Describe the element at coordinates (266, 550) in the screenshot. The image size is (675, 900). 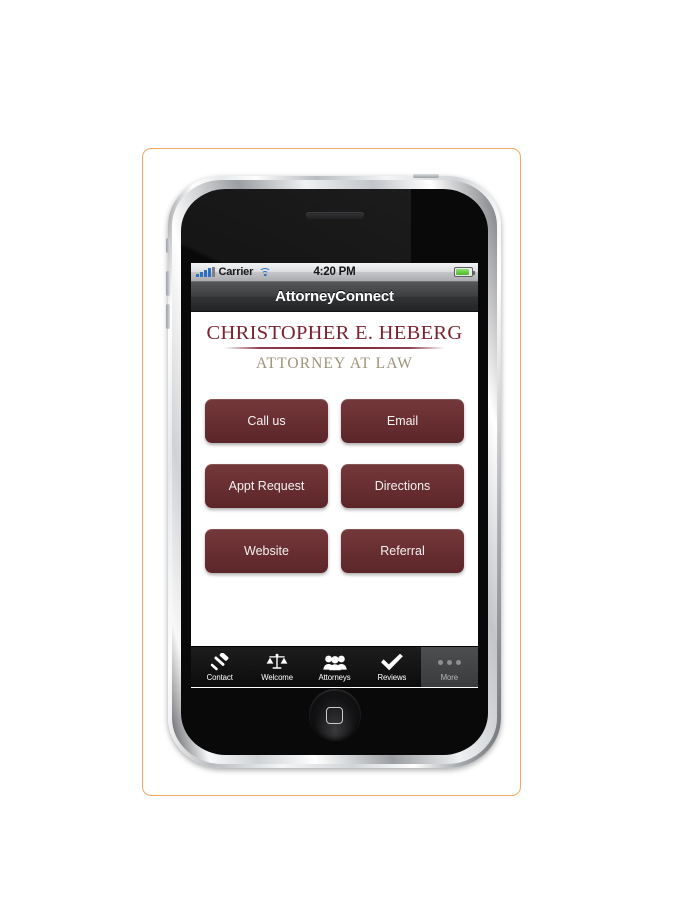
I see `website-button: Website` at that location.